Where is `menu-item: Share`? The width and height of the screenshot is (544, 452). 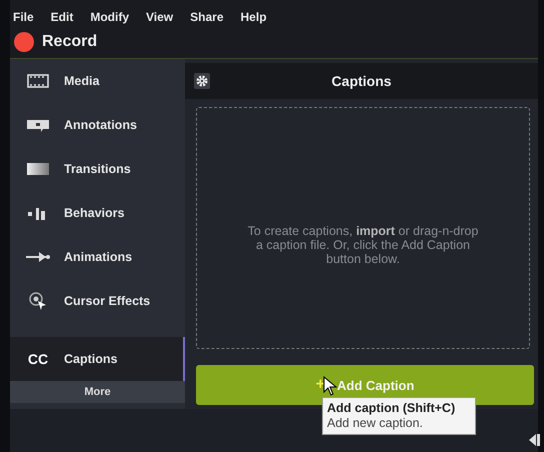
menu-item: Share is located at coordinates (207, 18).